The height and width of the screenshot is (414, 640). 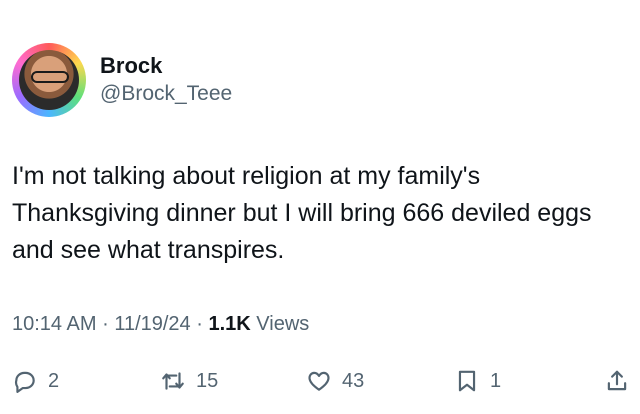 I want to click on share-button, so click(x=617, y=381).